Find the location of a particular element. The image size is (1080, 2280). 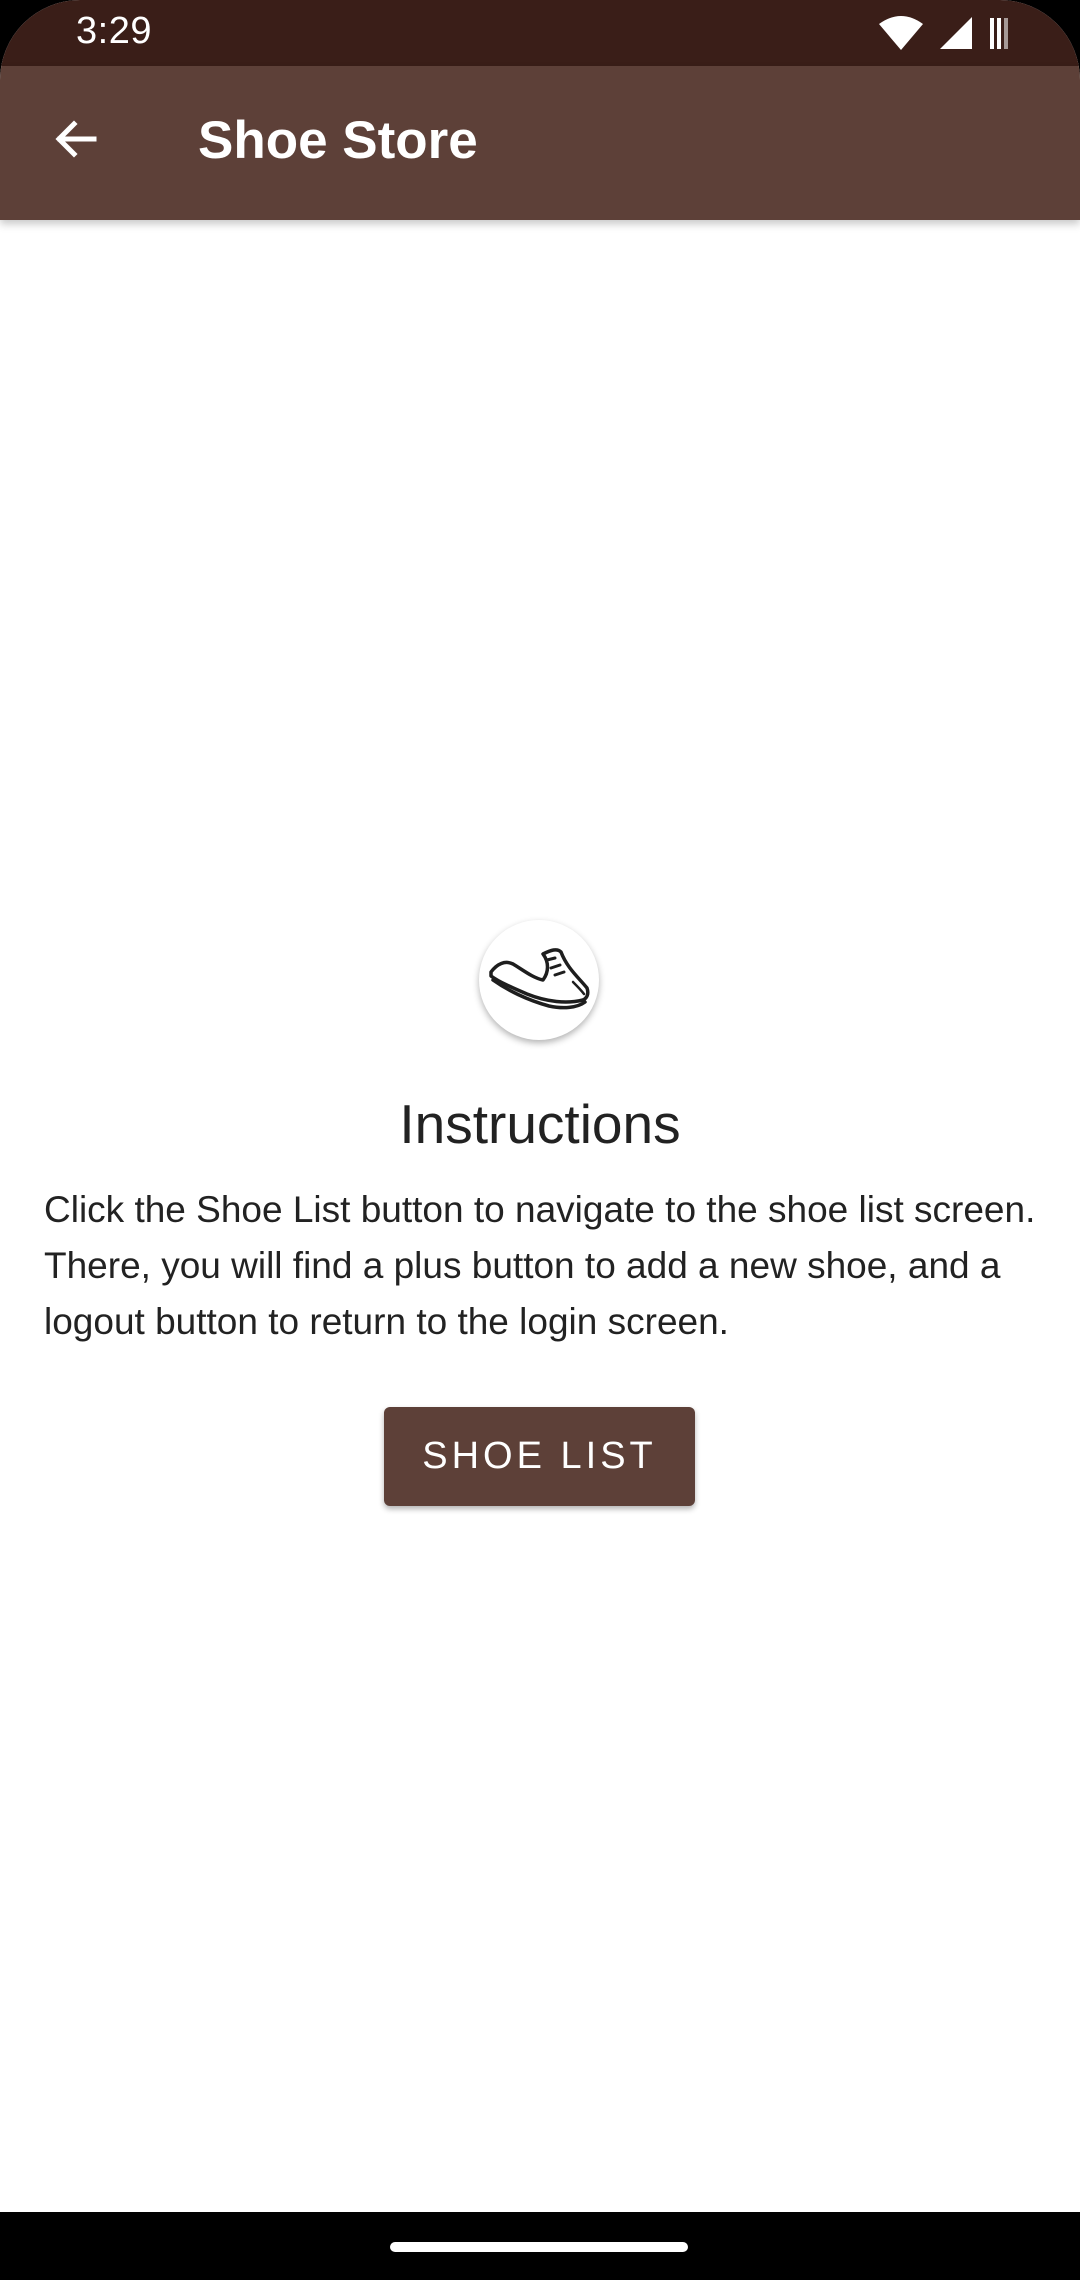

status-bar: 3:29 is located at coordinates (540, 33).